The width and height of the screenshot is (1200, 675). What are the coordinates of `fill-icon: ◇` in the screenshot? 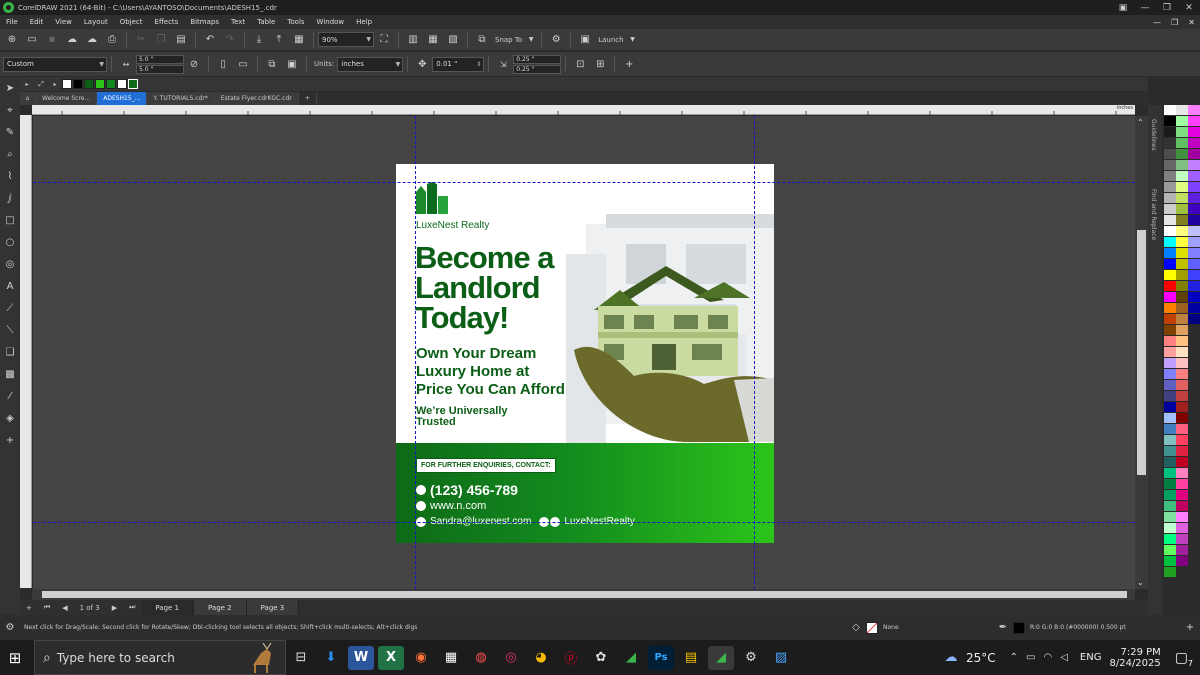 It's located at (856, 628).